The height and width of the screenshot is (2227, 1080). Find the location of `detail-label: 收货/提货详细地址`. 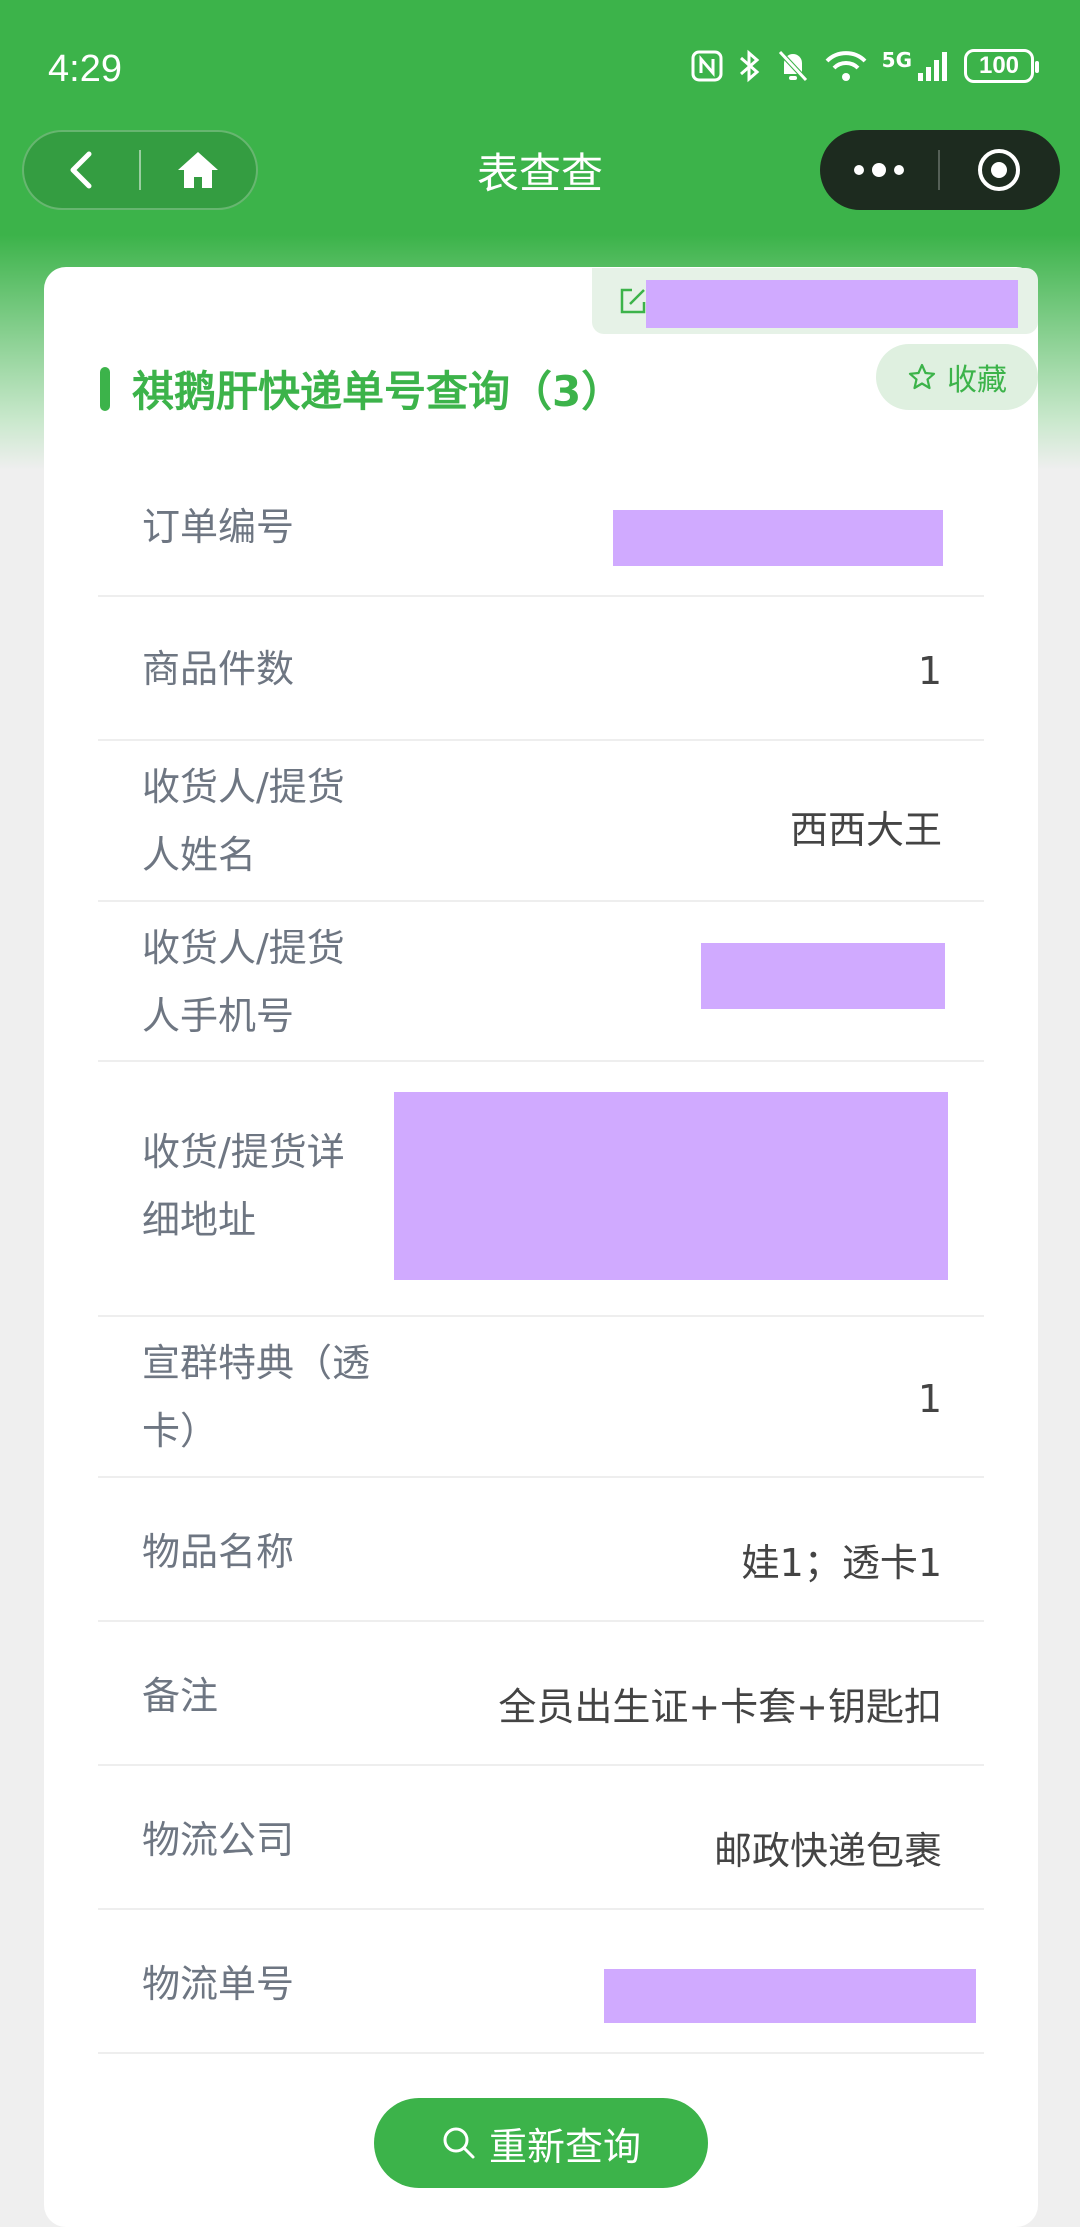

detail-label: 收货/提货详细地址 is located at coordinates (243, 1186).